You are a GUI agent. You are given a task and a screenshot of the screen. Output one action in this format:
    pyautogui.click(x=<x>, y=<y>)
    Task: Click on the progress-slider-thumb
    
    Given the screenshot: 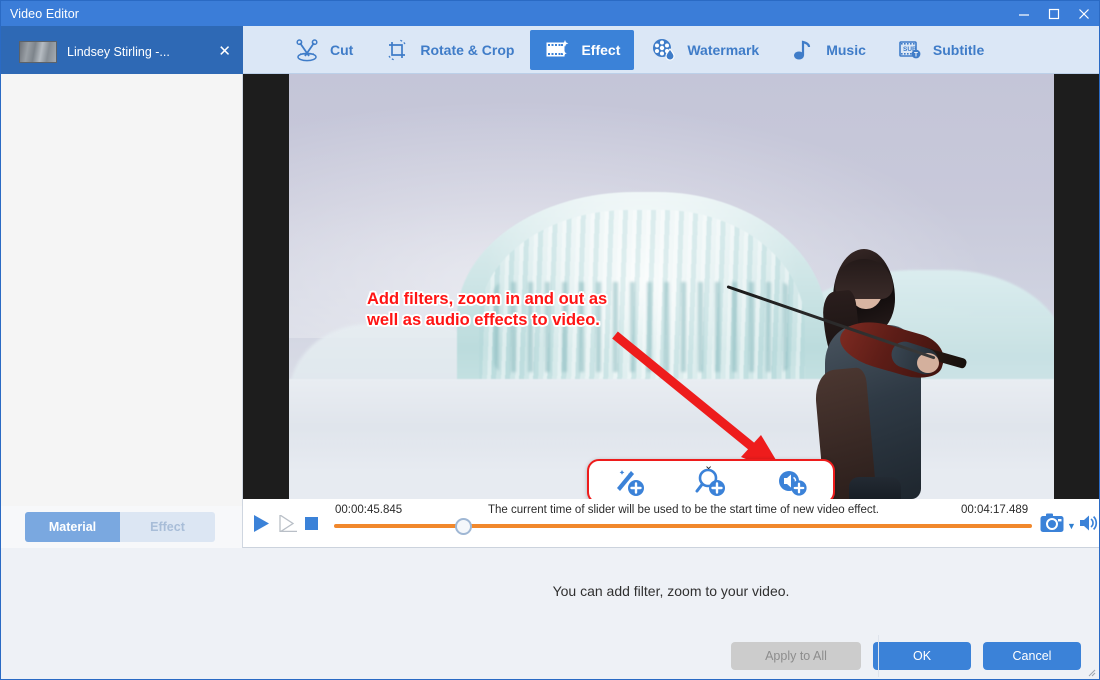 What is the action you would take?
    pyautogui.click(x=463, y=526)
    